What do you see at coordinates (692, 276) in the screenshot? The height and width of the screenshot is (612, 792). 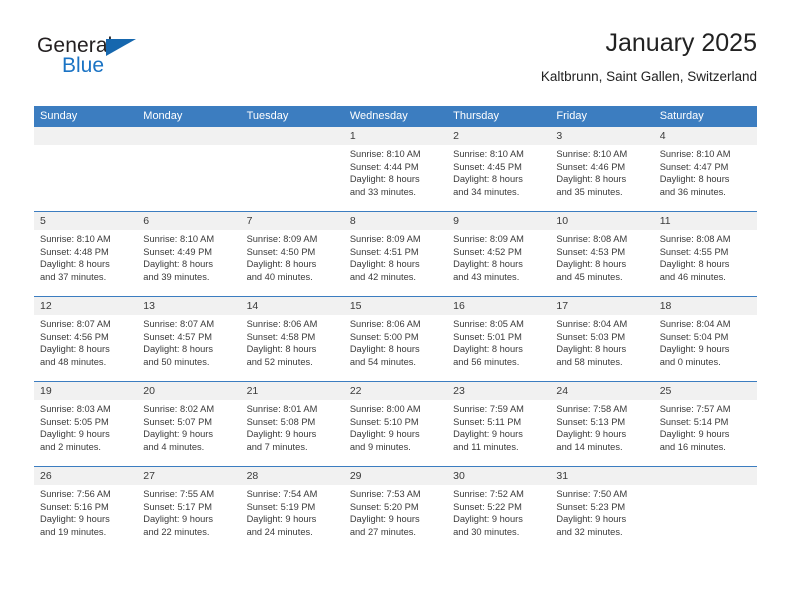 I see `day-daylight2-text: and 46 minutes.` at bounding box center [692, 276].